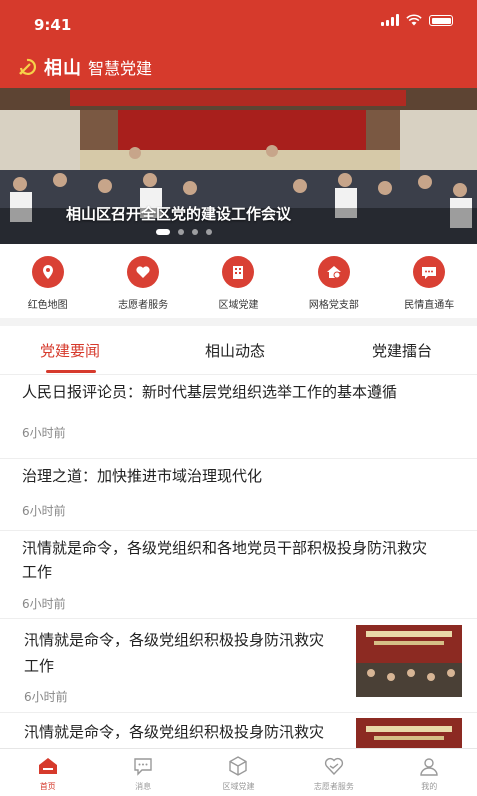 This screenshot has width=477, height=796. What do you see at coordinates (414, 20) in the screenshot?
I see `wifi-icon` at bounding box center [414, 20].